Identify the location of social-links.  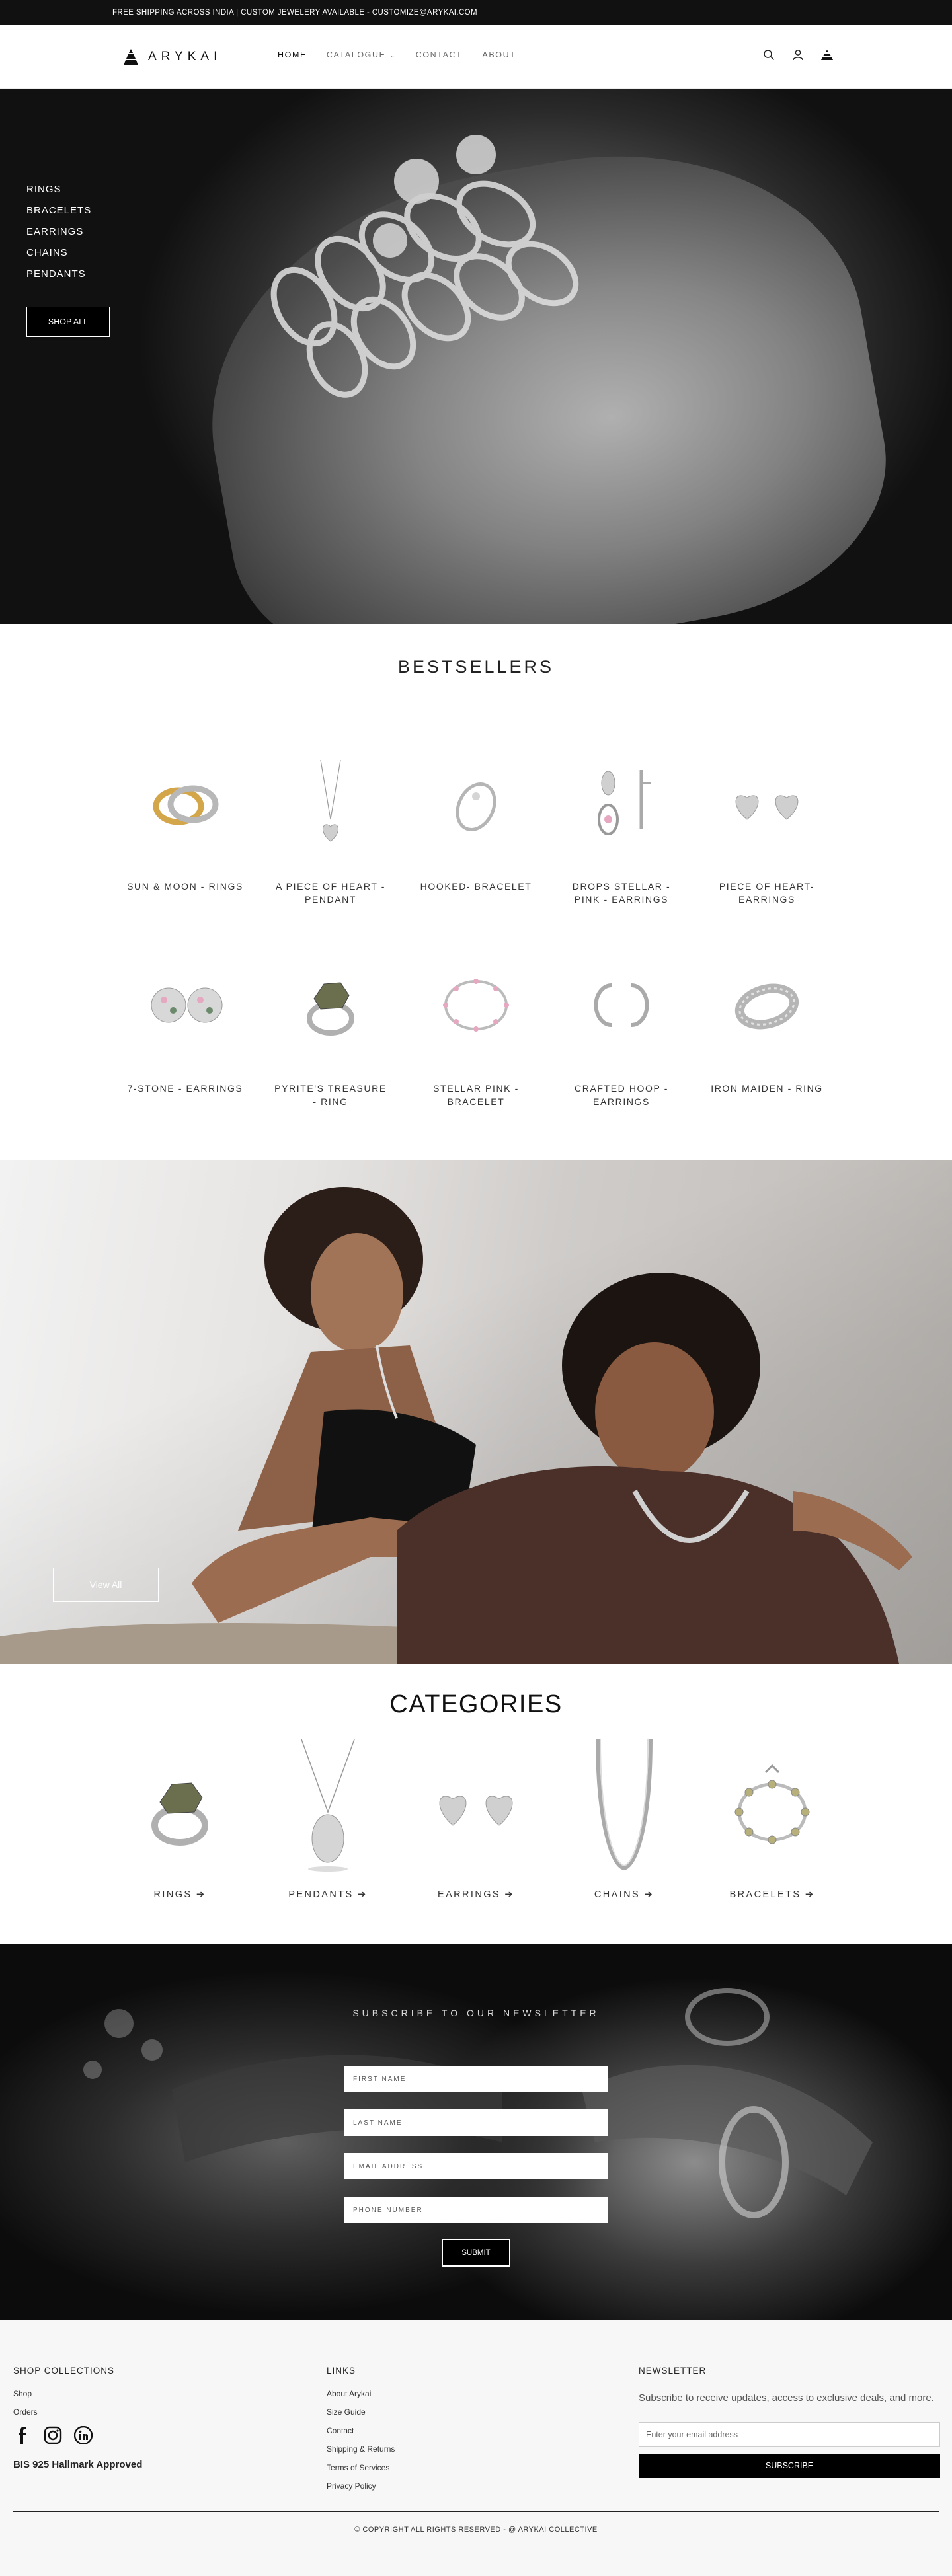
(77, 2435).